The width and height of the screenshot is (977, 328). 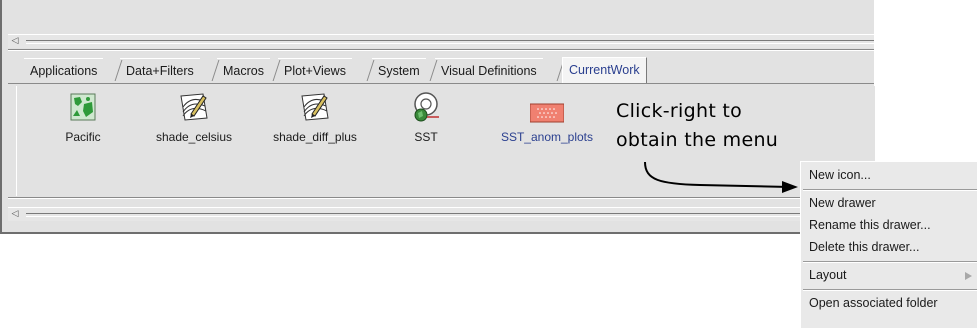 I want to click on menu-item-layout: Layout, so click(x=889, y=275).